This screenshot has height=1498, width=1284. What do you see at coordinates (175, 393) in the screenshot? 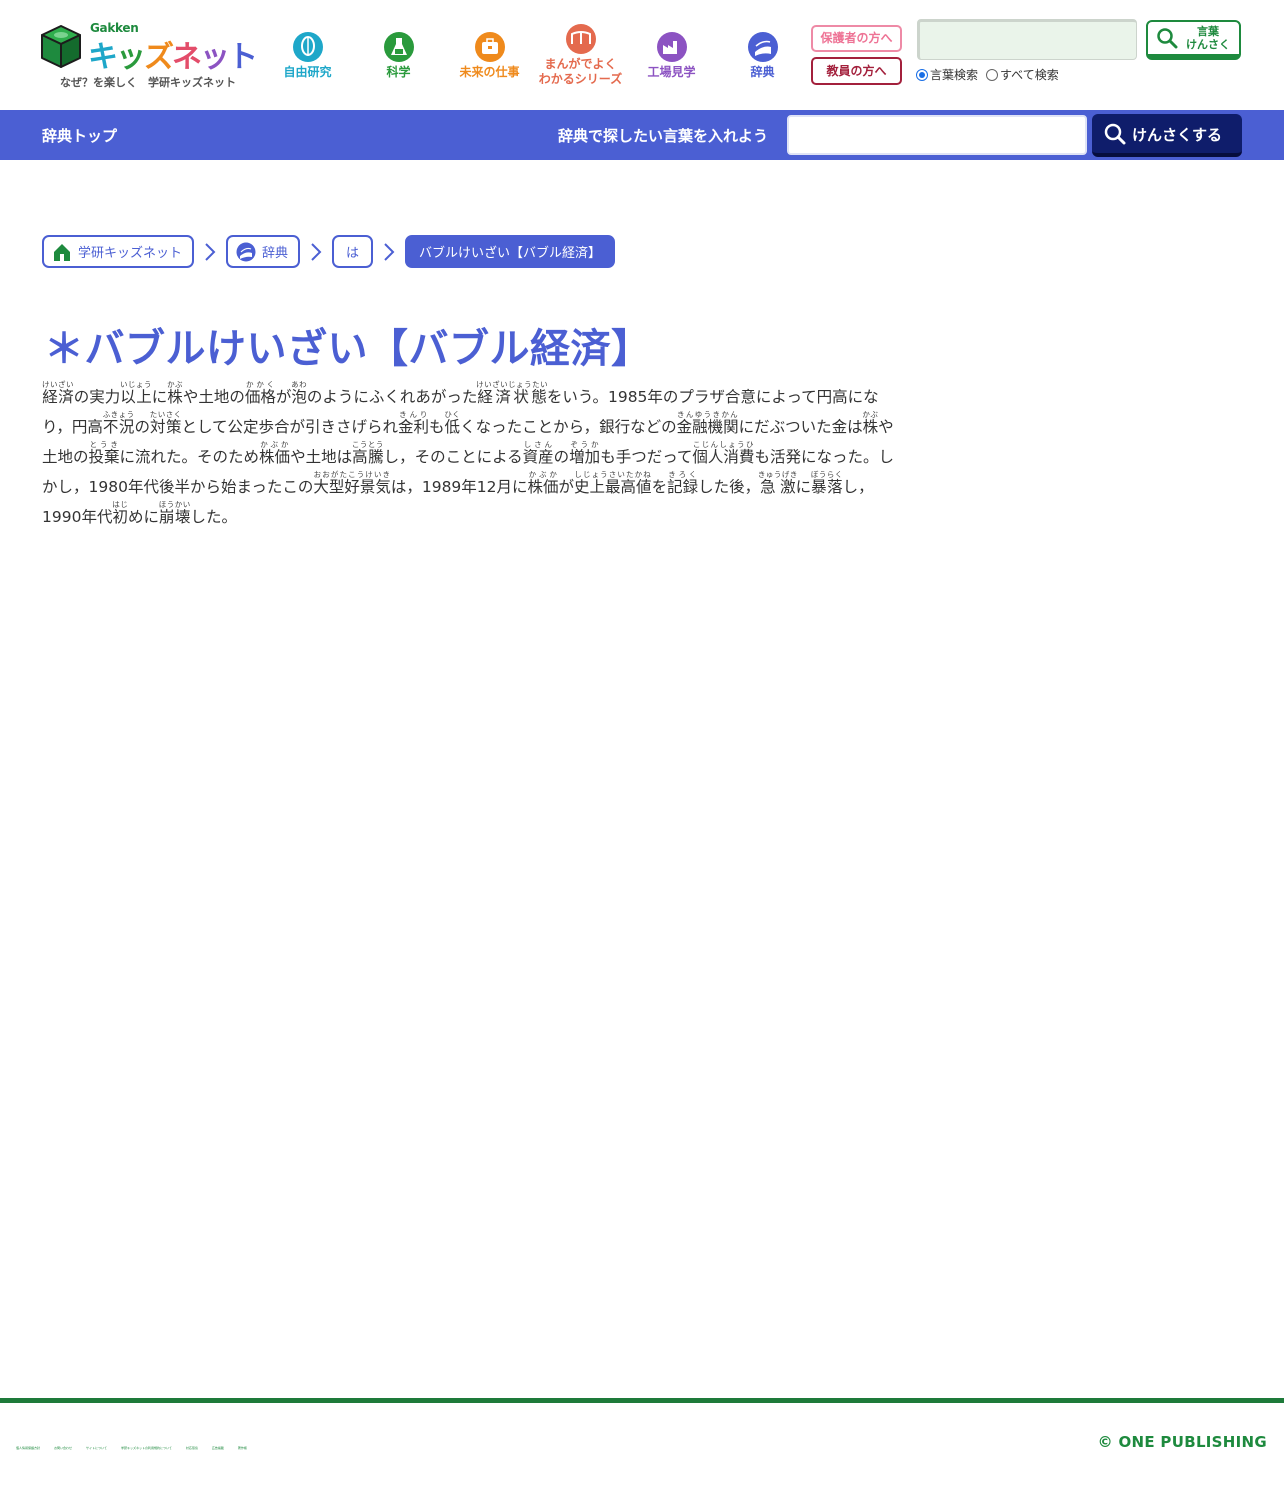
I see `furigana-term: 株かぶ` at bounding box center [175, 393].